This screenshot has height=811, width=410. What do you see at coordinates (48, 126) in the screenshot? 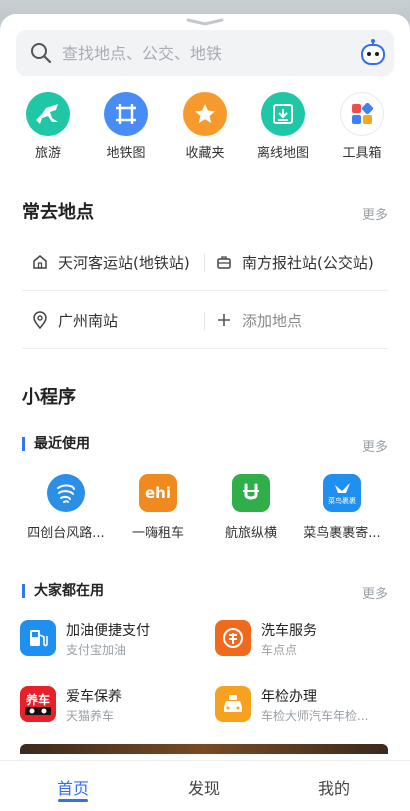
I see `quick-action-travel: 旅游` at bounding box center [48, 126].